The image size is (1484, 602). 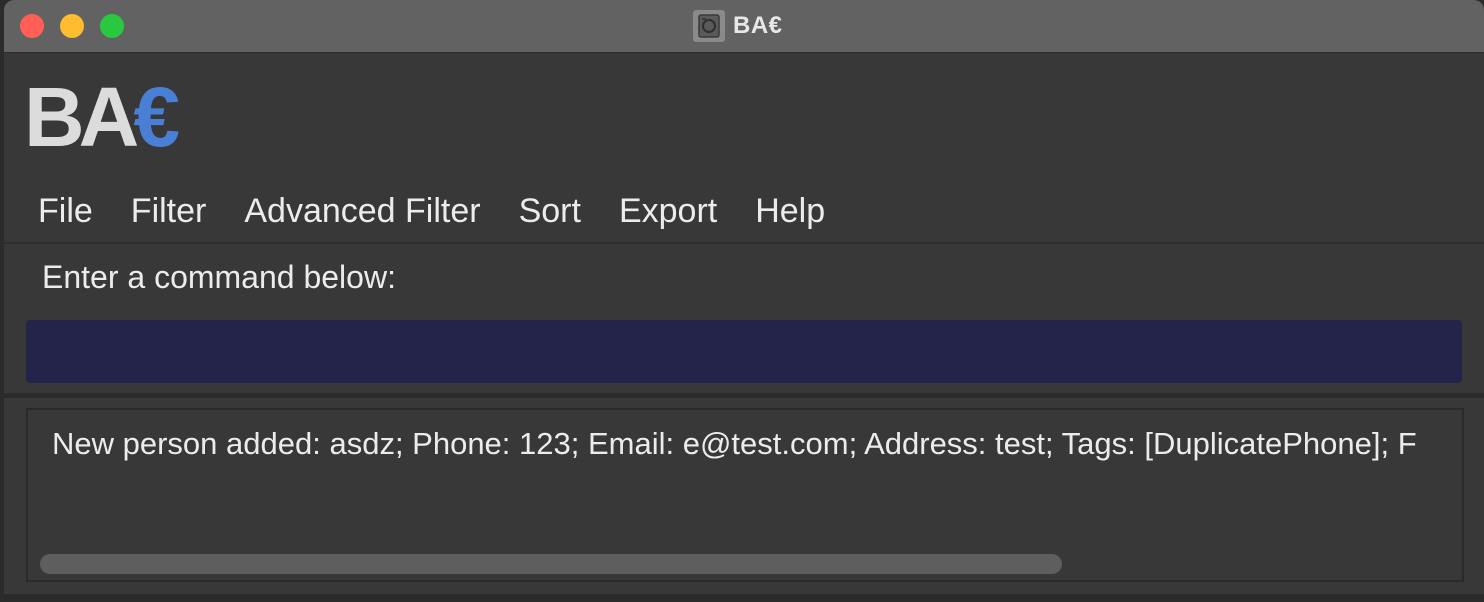 I want to click on maximize-window-button, so click(x=112, y=26).